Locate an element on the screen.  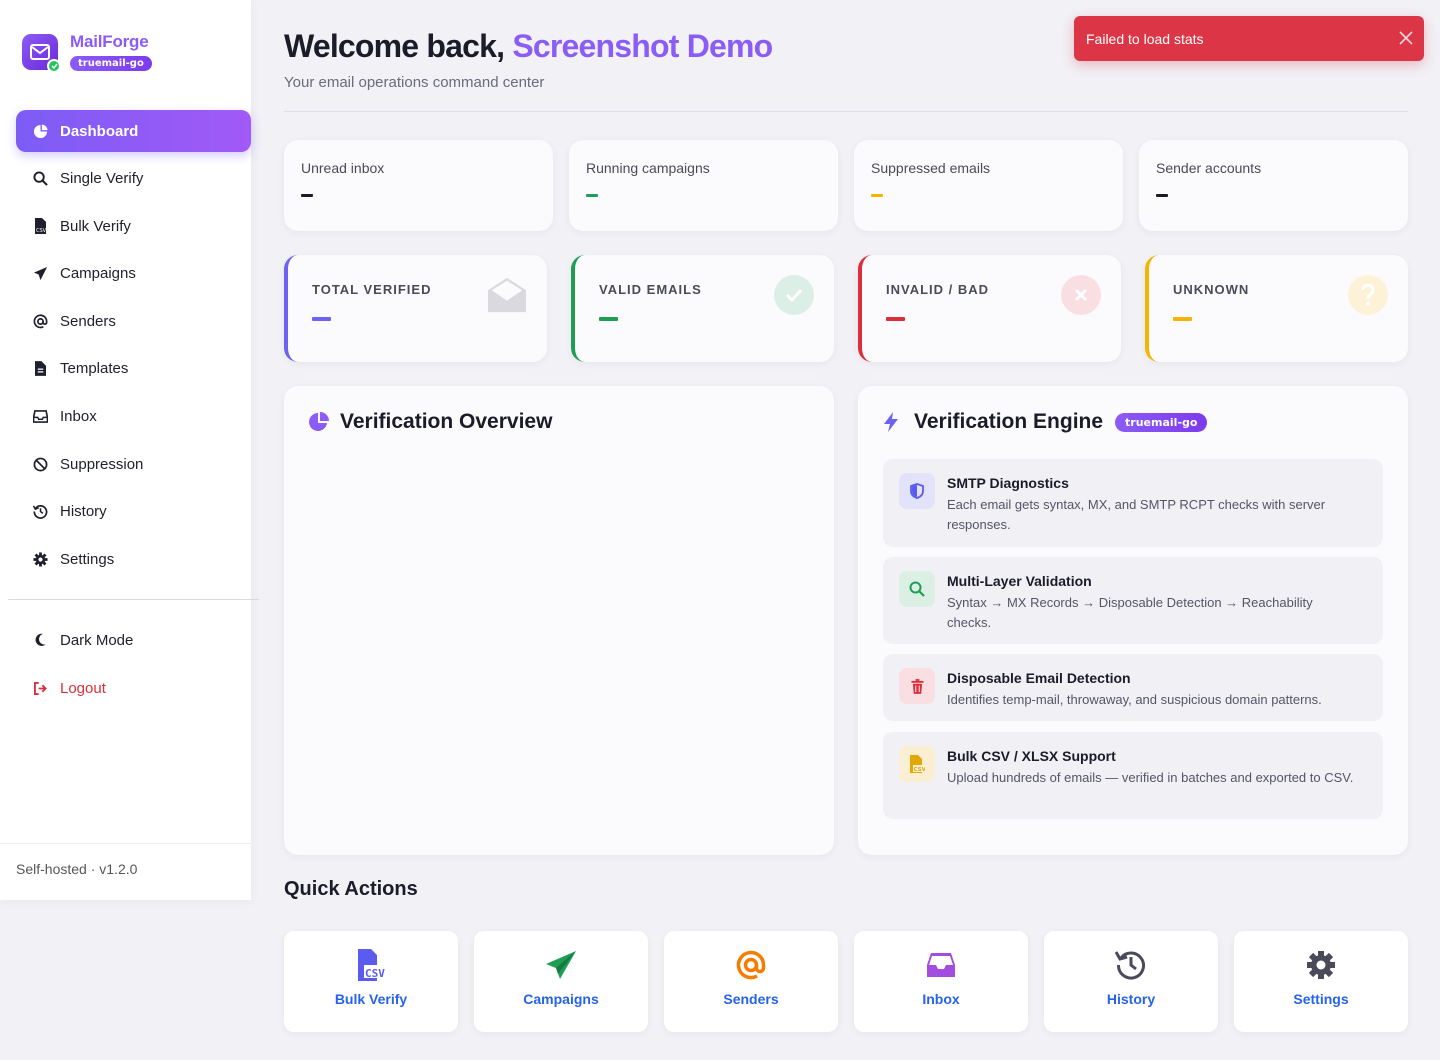
quick-action-inbox: Inbox is located at coordinates (941, 981).